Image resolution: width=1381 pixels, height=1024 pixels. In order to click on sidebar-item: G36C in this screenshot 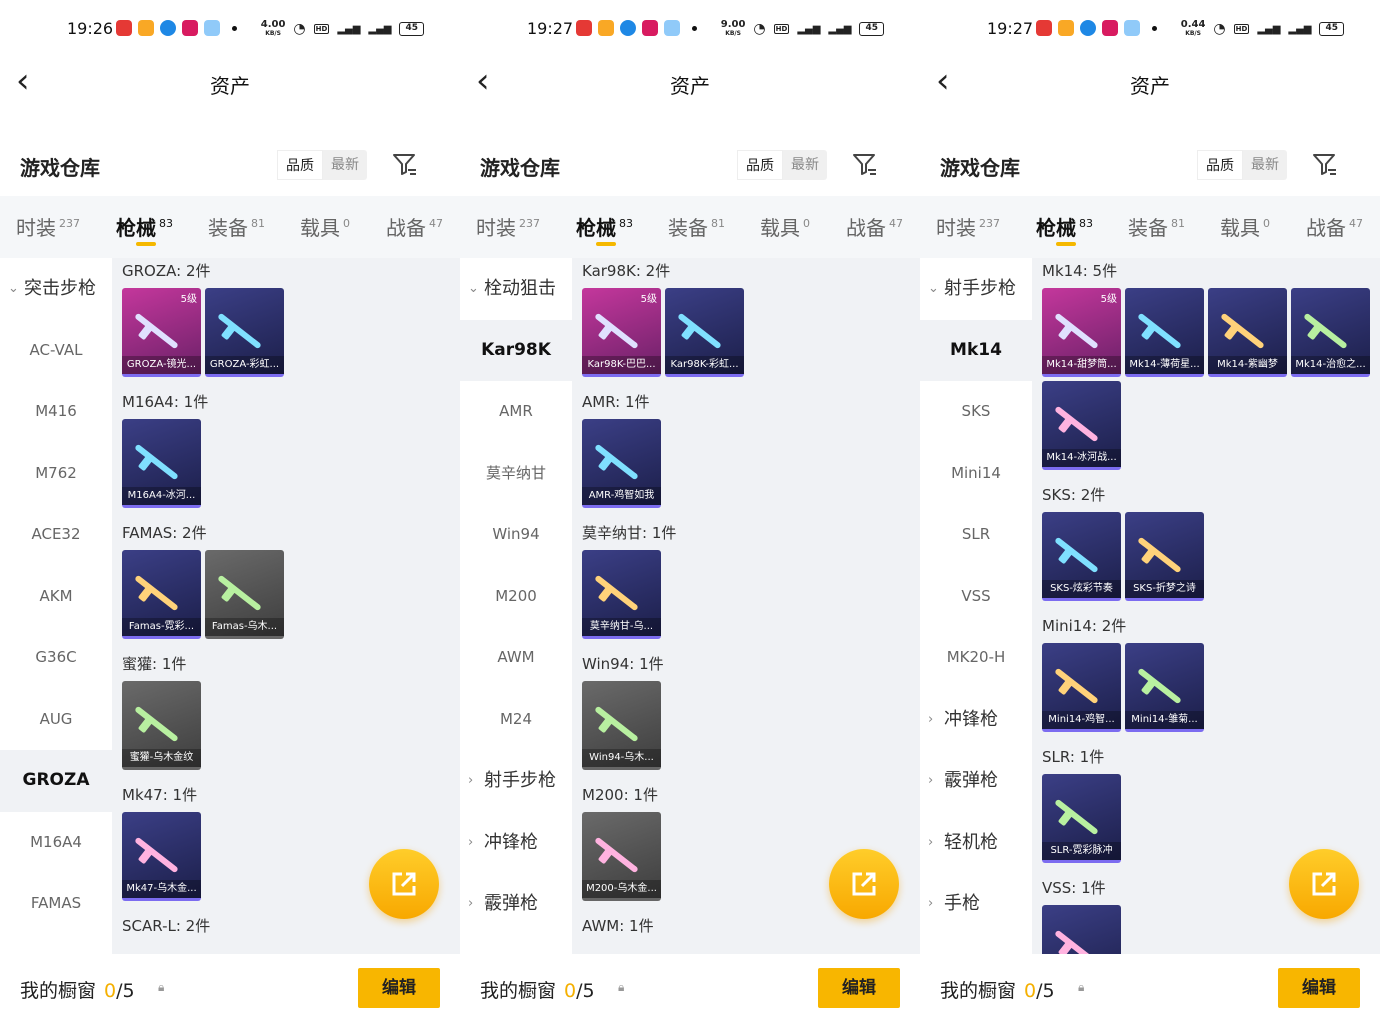, I will do `click(56, 658)`.